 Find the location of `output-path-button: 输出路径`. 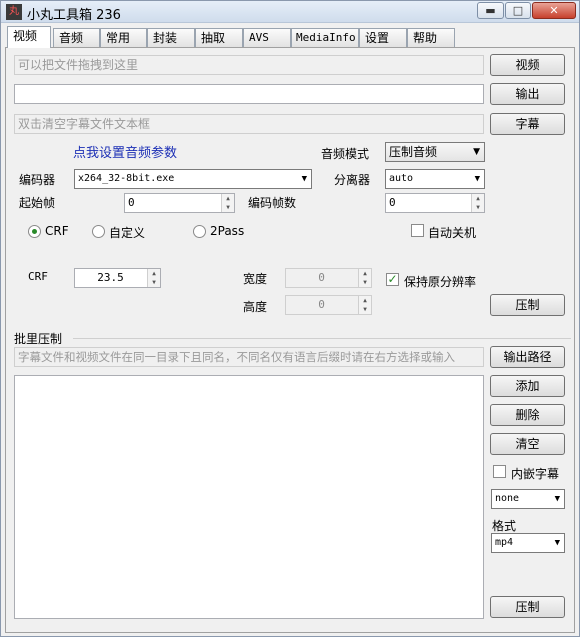

output-path-button: 输出路径 is located at coordinates (527, 357).